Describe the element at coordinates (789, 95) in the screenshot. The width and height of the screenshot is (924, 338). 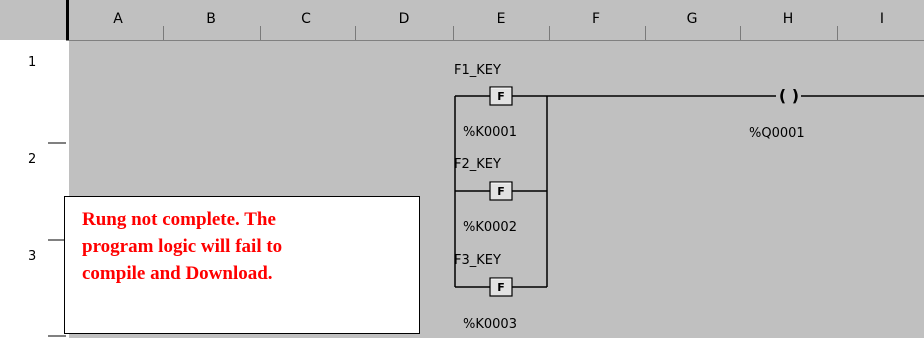
I see `coil-icon: ( )` at that location.